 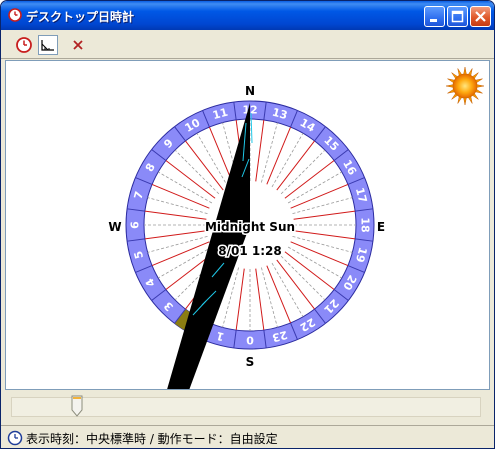 What do you see at coordinates (249, 251) in the screenshot?
I see `datetime-label: 8/01 1:28` at bounding box center [249, 251].